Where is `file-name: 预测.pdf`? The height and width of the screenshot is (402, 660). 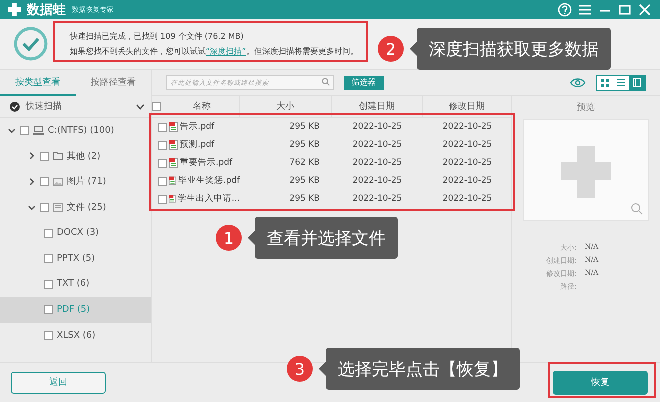
file-name: 预测.pdf is located at coordinates (197, 145).